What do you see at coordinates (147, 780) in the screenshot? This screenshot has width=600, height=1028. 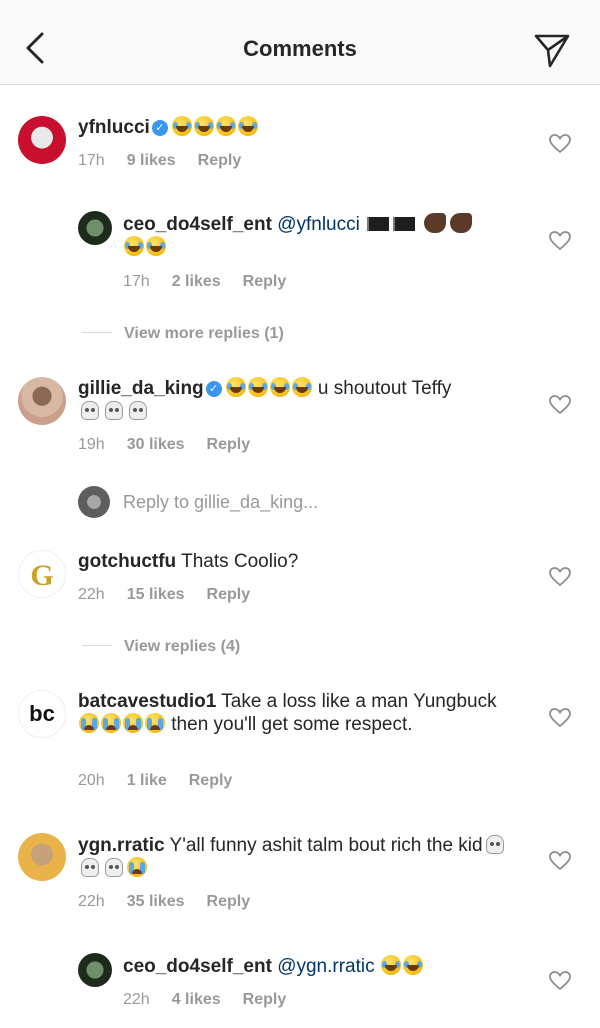 I see `likes-count: 1 like` at bounding box center [147, 780].